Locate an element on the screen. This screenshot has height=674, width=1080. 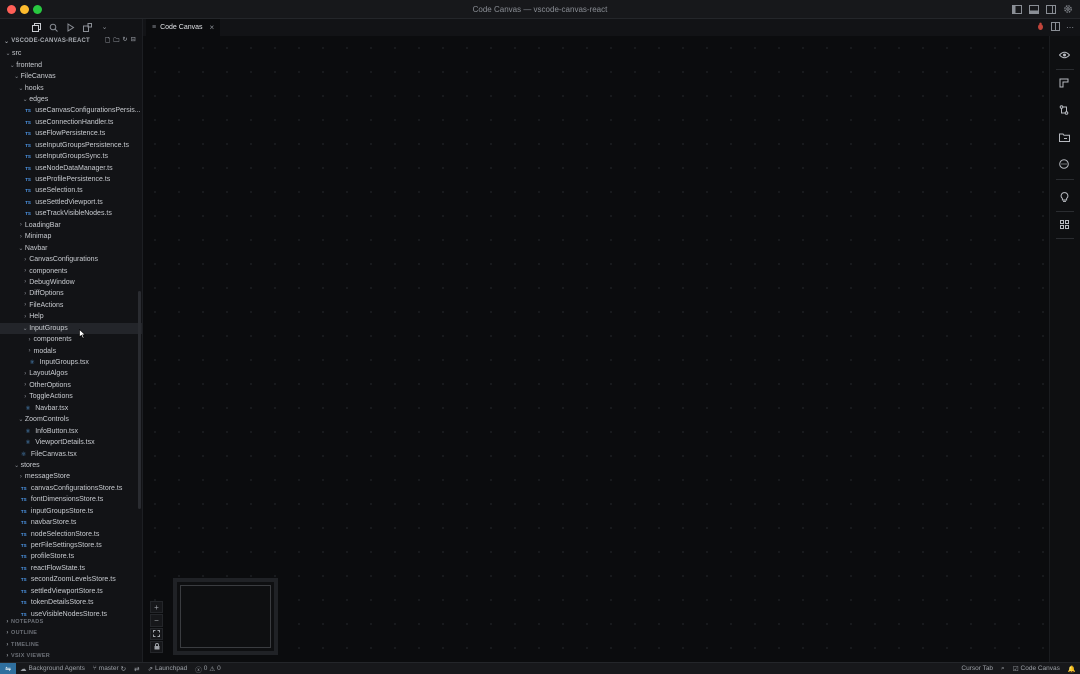
tree-item: TS fontDimensionsStore.ts is located at coordinates (71, 499).